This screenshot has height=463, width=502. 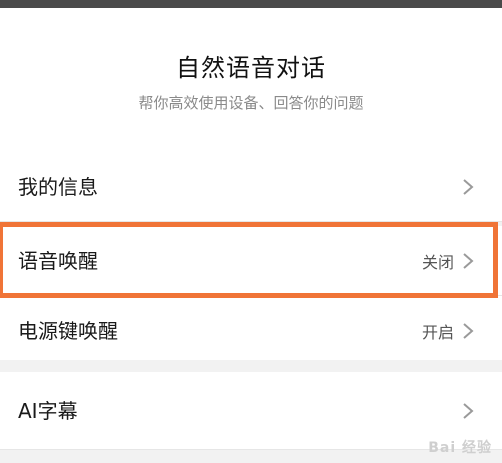 I want to click on settings-item-label: 我的信息, so click(x=58, y=187).